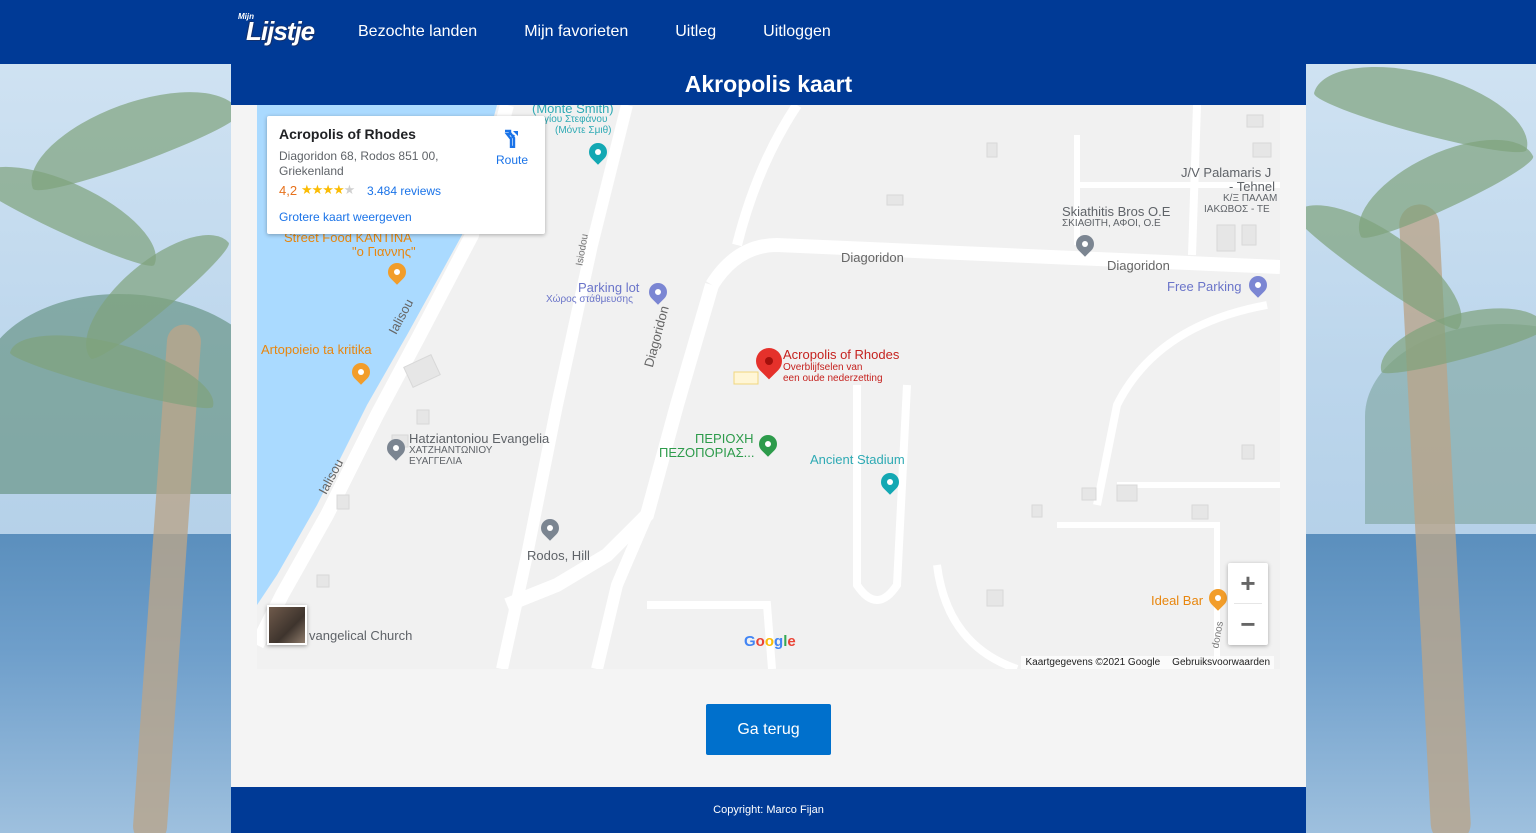 Image resolution: width=1536 pixels, height=833 pixels. What do you see at coordinates (770, 641) in the screenshot?
I see `google-logo: Google` at bounding box center [770, 641].